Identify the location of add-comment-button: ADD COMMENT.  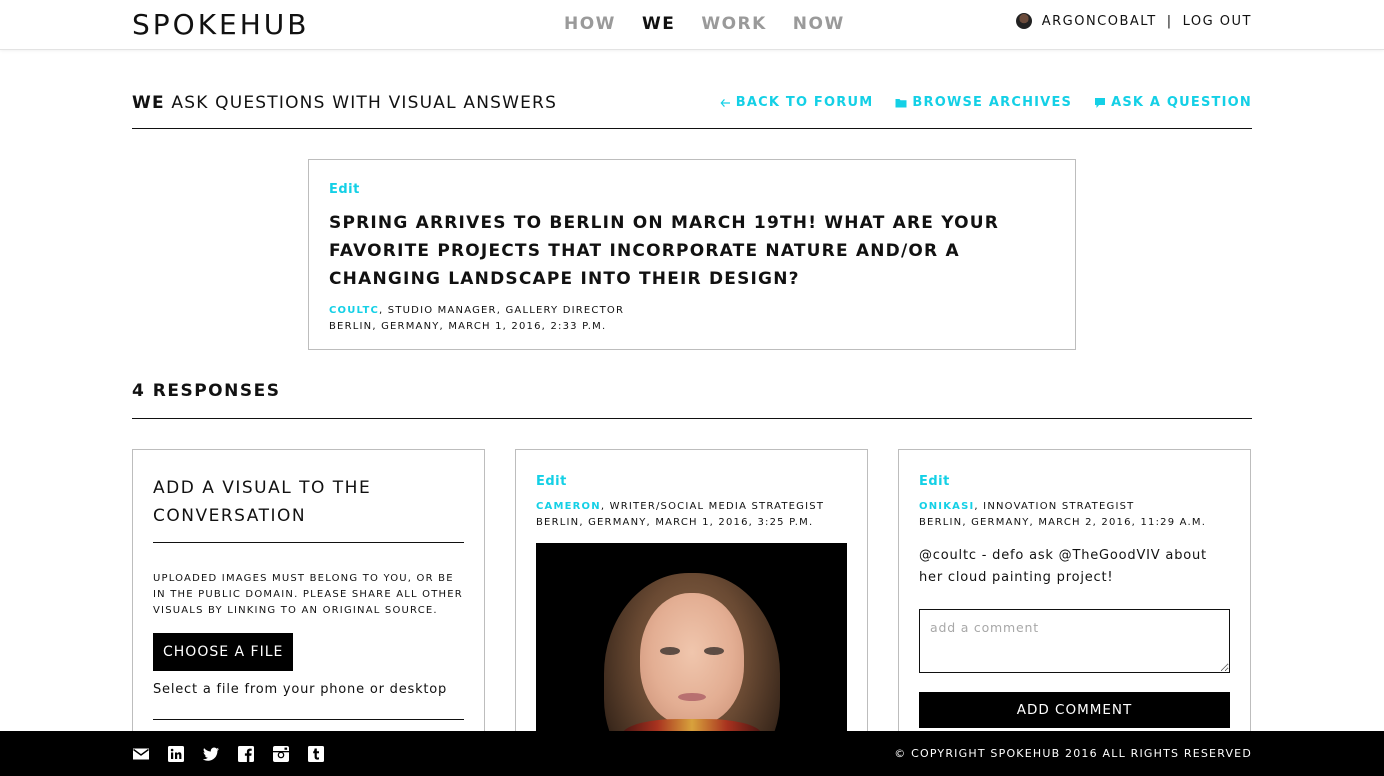
(1074, 710).